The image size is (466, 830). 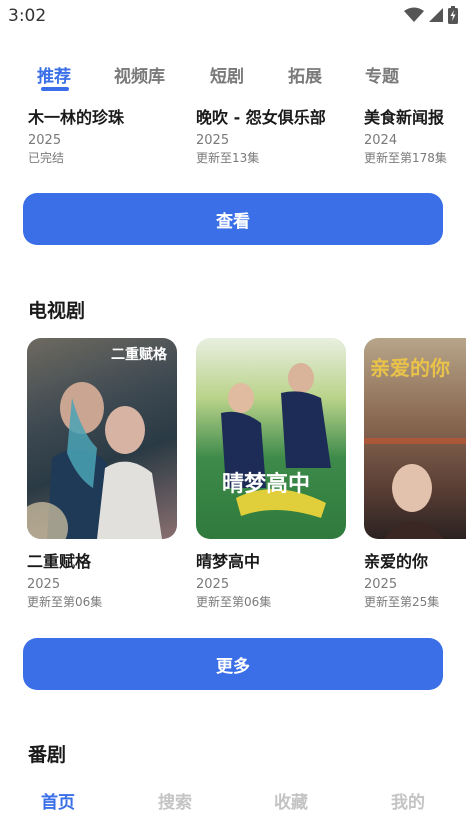 I want to click on list-item: 二重赋格 二重赋格 2025 更新至第06集, so click(x=106, y=474).